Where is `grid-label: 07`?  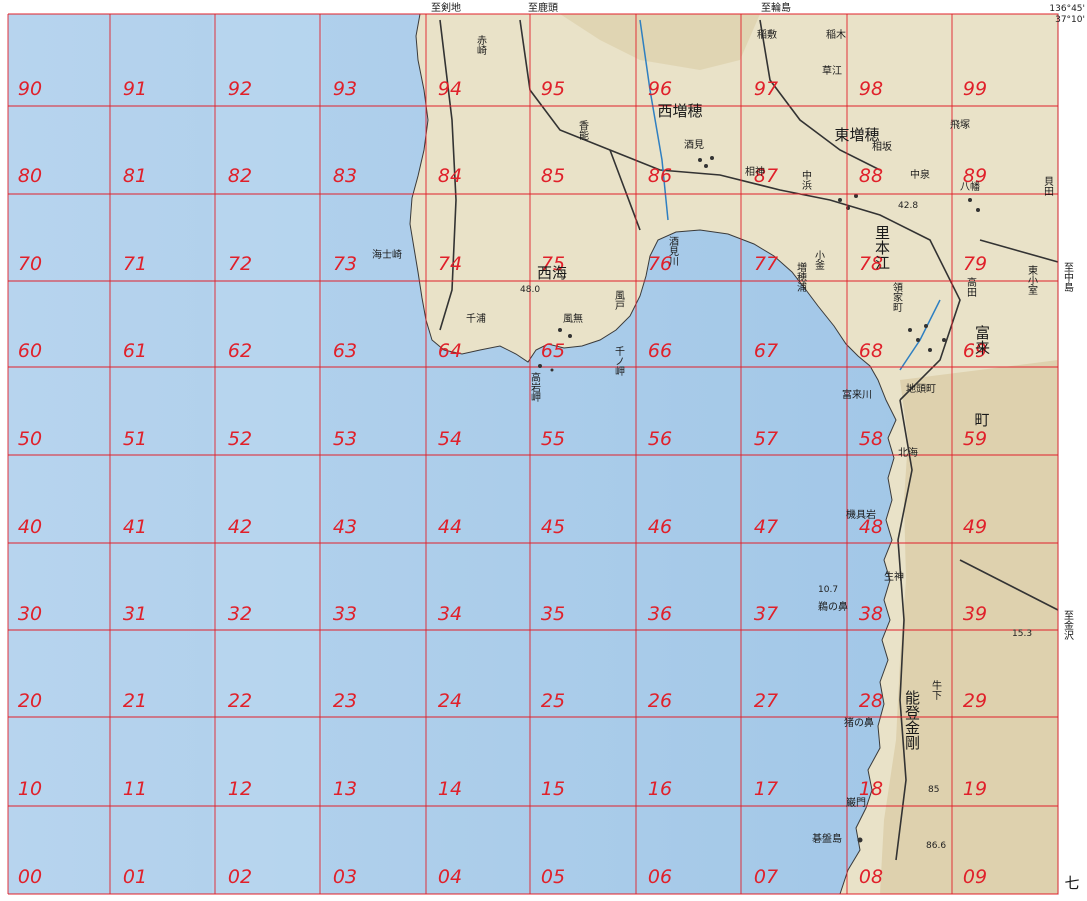 grid-label: 07 is located at coordinates (766, 877).